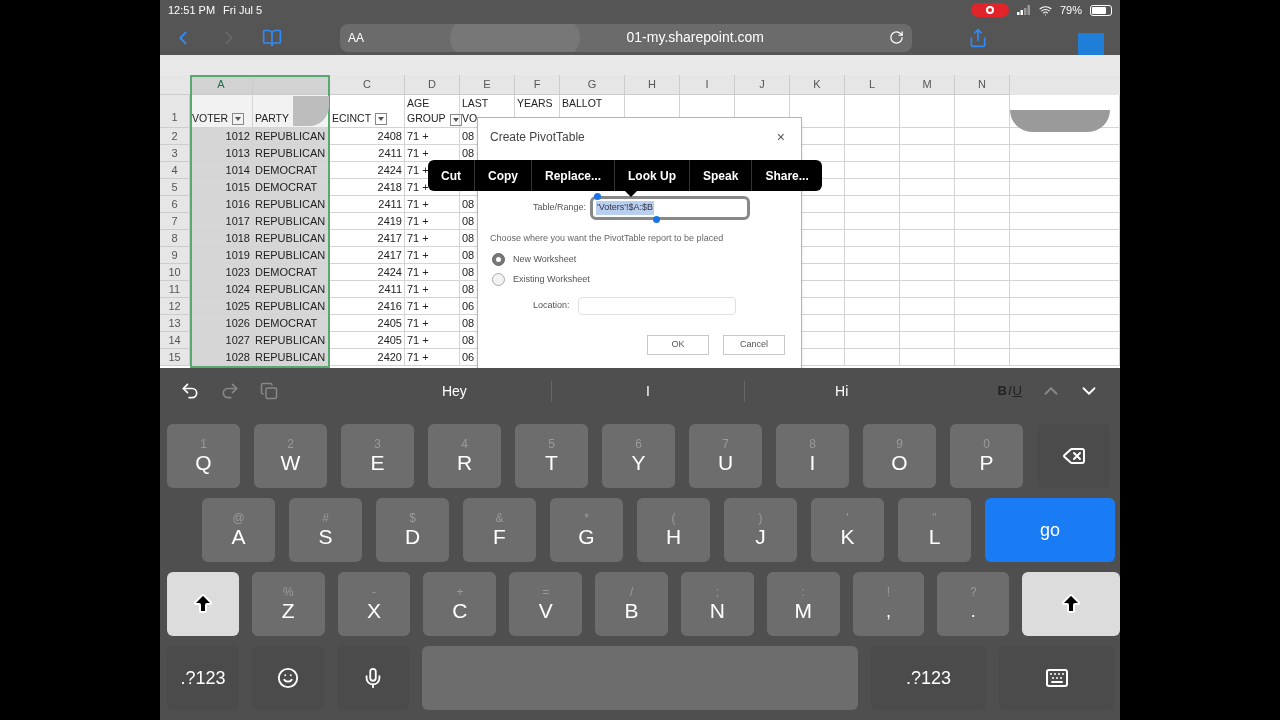 Image resolution: width=1280 pixels, height=720 pixels. What do you see at coordinates (468, 357) in the screenshot?
I see `table-cell: 06` at bounding box center [468, 357].